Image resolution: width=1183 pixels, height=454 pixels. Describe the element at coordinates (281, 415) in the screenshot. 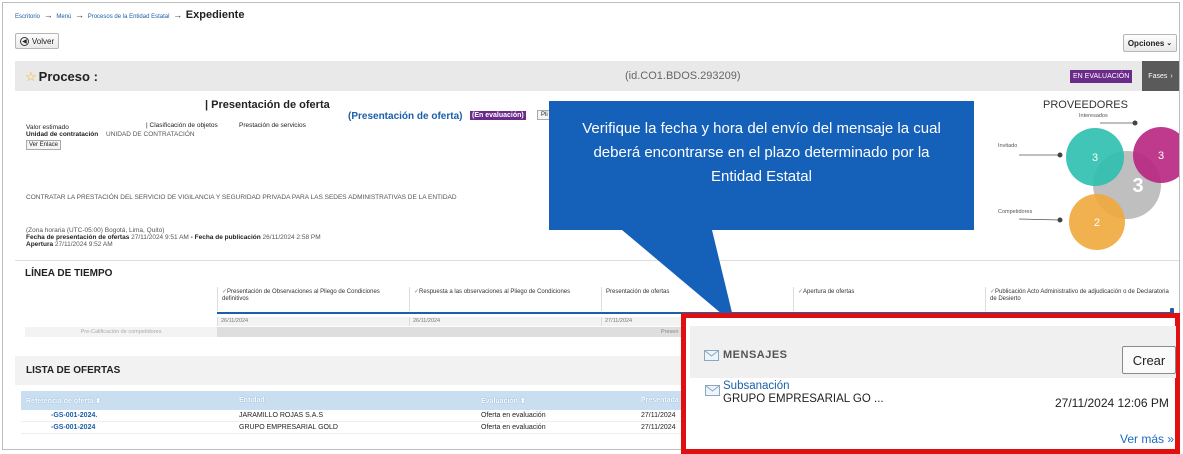

I see `offer-entity: JARAMILLO ROJAS S.A.S` at that location.